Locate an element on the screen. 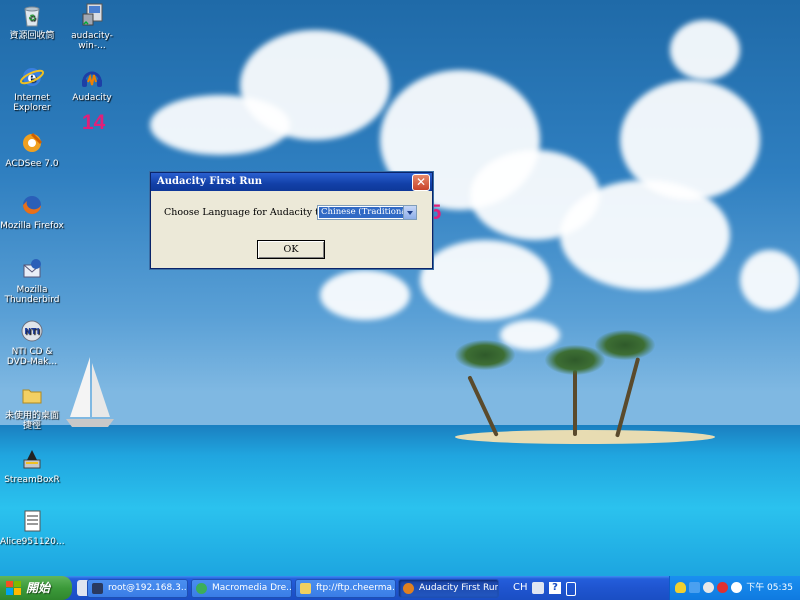  folder-icon is located at coordinates (32, 395).